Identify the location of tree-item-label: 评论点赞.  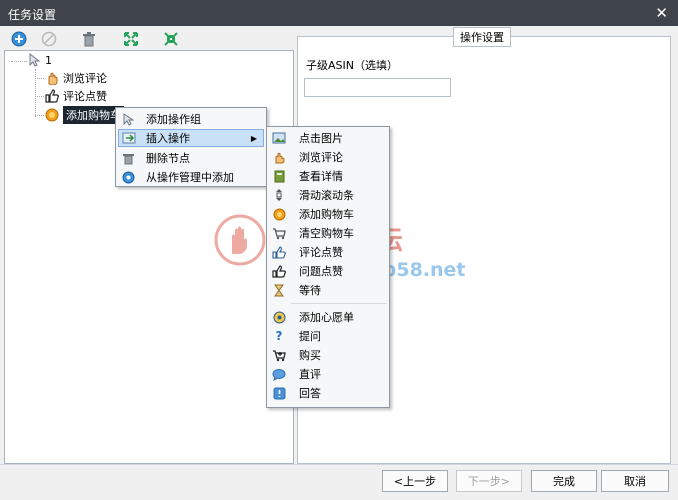
(85, 96).